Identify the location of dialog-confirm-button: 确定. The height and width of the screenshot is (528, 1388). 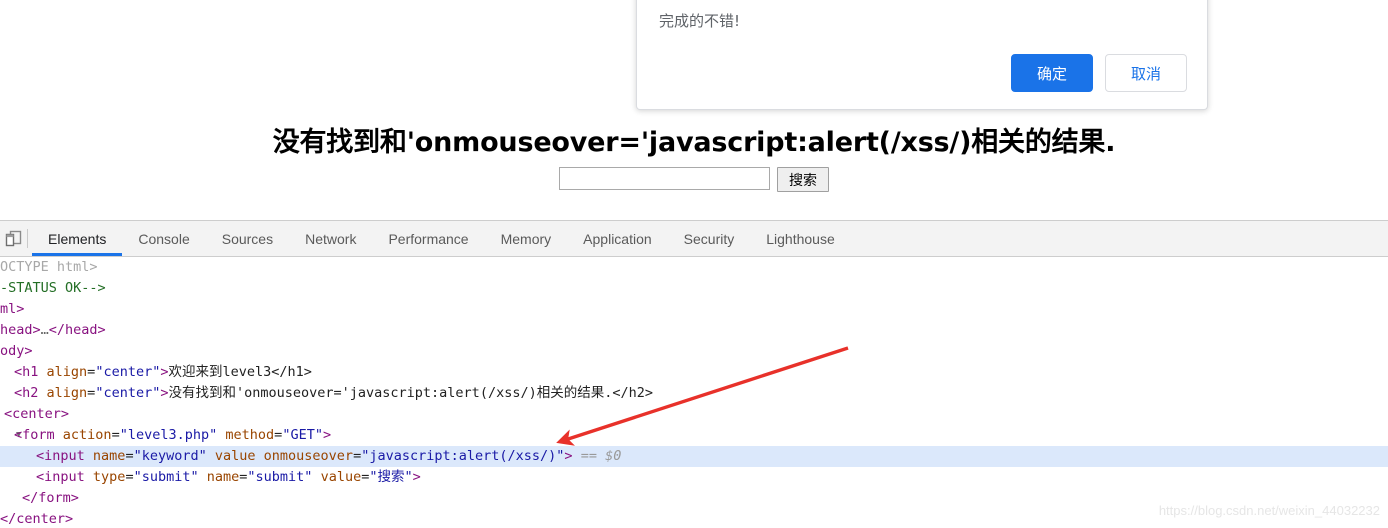
(1052, 73).